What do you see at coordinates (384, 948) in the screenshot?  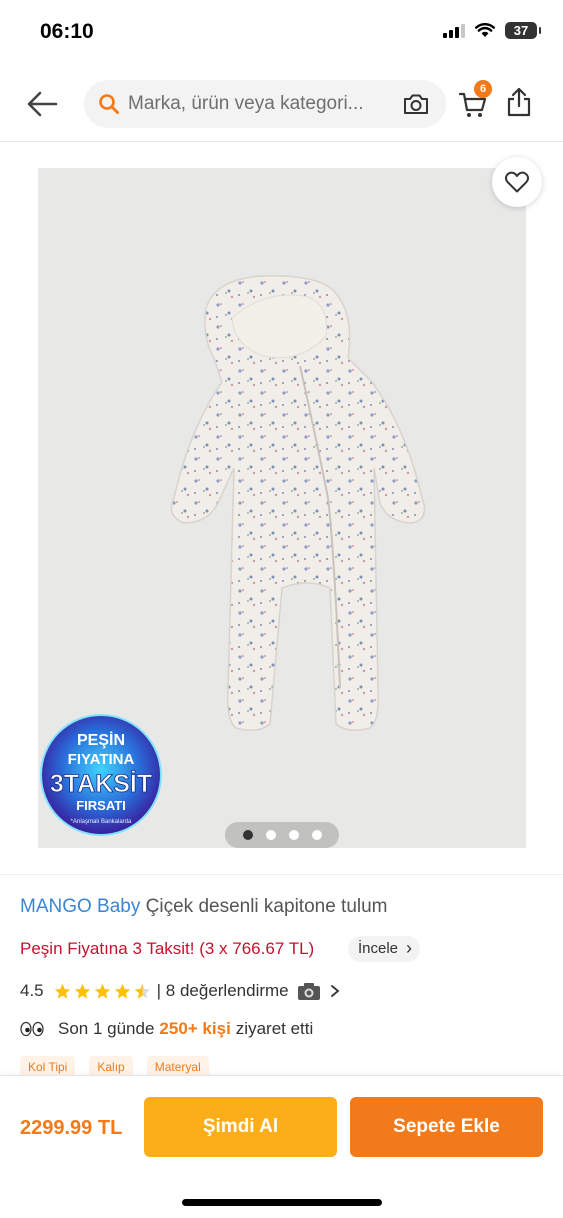 I see `incele-button: İncele` at bounding box center [384, 948].